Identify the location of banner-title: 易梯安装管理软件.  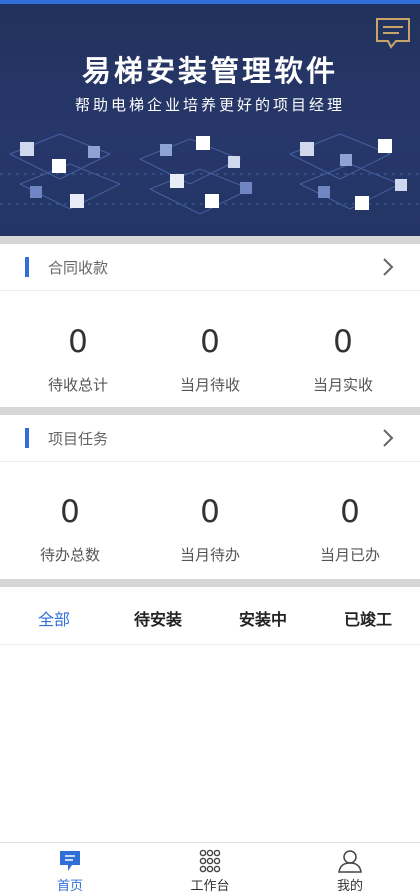
(209, 71).